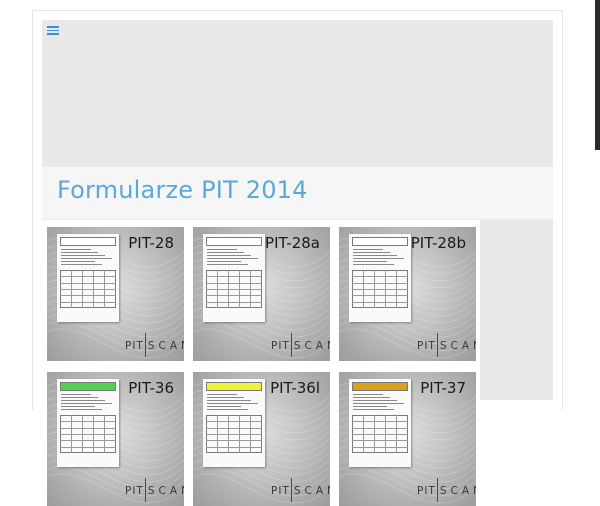 This screenshot has width=600, height=506. Describe the element at coordinates (182, 190) in the screenshot. I see `page-title: Formularze PIT 2014` at that location.